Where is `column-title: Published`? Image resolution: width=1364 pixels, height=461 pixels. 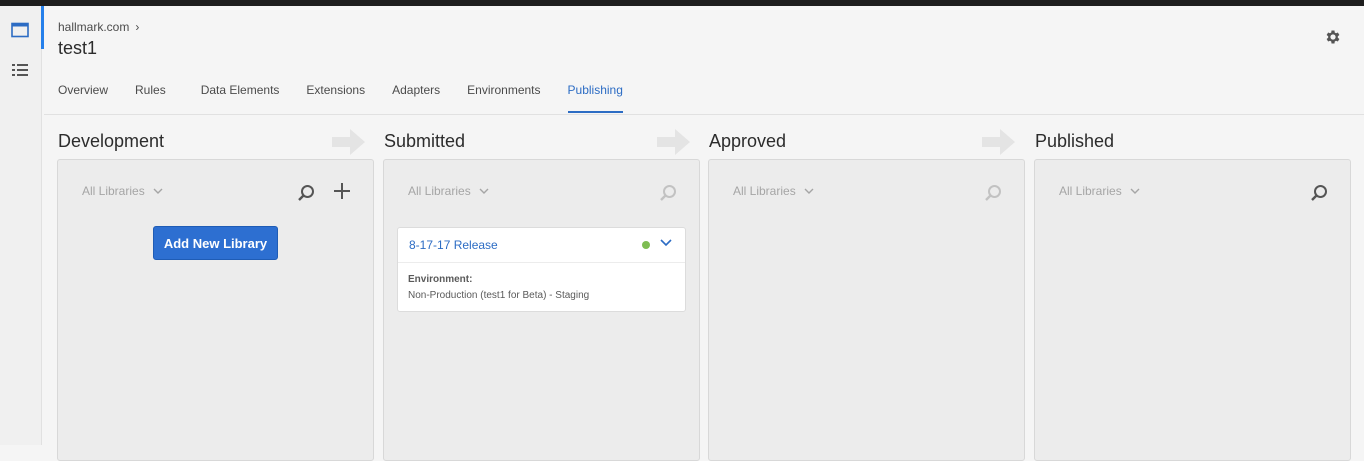
column-title: Published is located at coordinates (1075, 141).